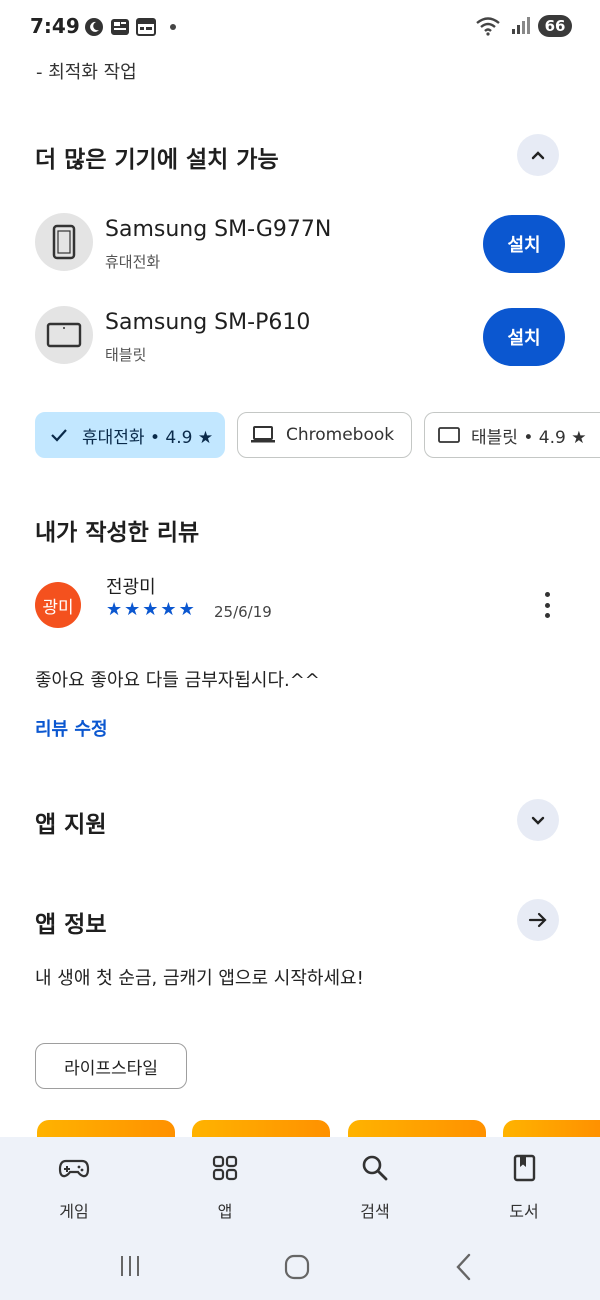  I want to click on nav-label: 앱, so click(225, 1211).